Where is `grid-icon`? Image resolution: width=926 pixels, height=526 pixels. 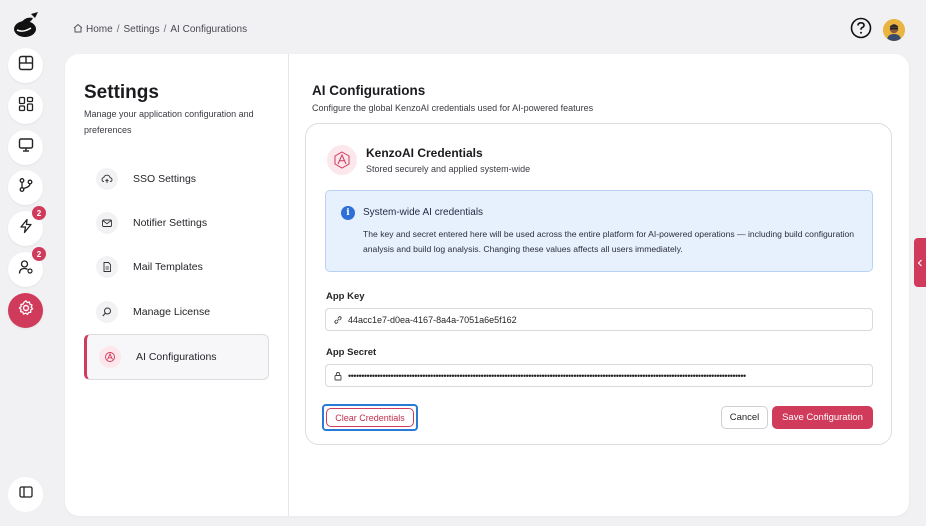 grid-icon is located at coordinates (26, 106).